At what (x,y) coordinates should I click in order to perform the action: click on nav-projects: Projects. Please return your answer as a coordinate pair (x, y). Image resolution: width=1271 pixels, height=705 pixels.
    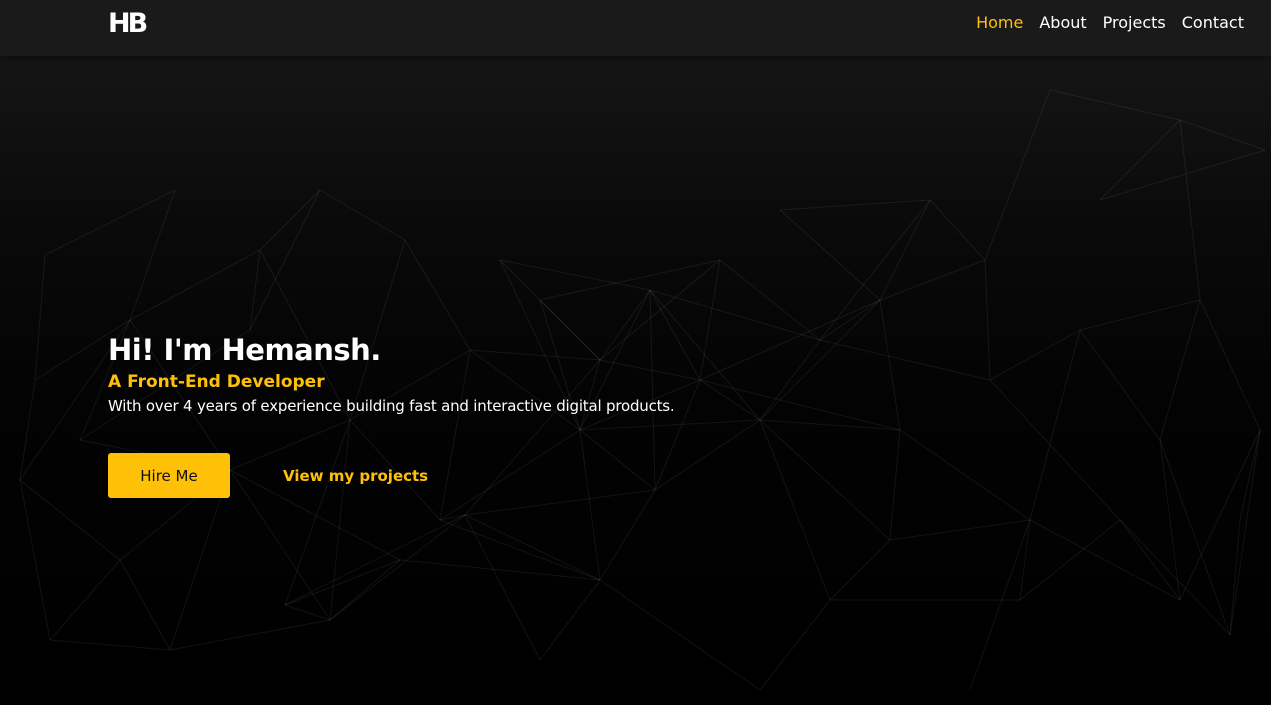
    Looking at the image, I should click on (1134, 22).